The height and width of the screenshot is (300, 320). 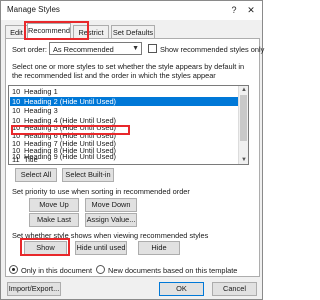 What do you see at coordinates (133, 32) in the screenshot?
I see `tab-set-defaults: Set Defaults` at bounding box center [133, 32].